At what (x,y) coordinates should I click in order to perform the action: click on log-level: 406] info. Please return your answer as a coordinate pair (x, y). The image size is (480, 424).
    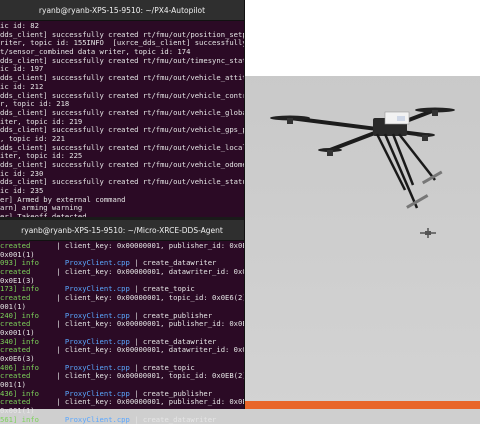
    Looking at the image, I should click on (19, 367).